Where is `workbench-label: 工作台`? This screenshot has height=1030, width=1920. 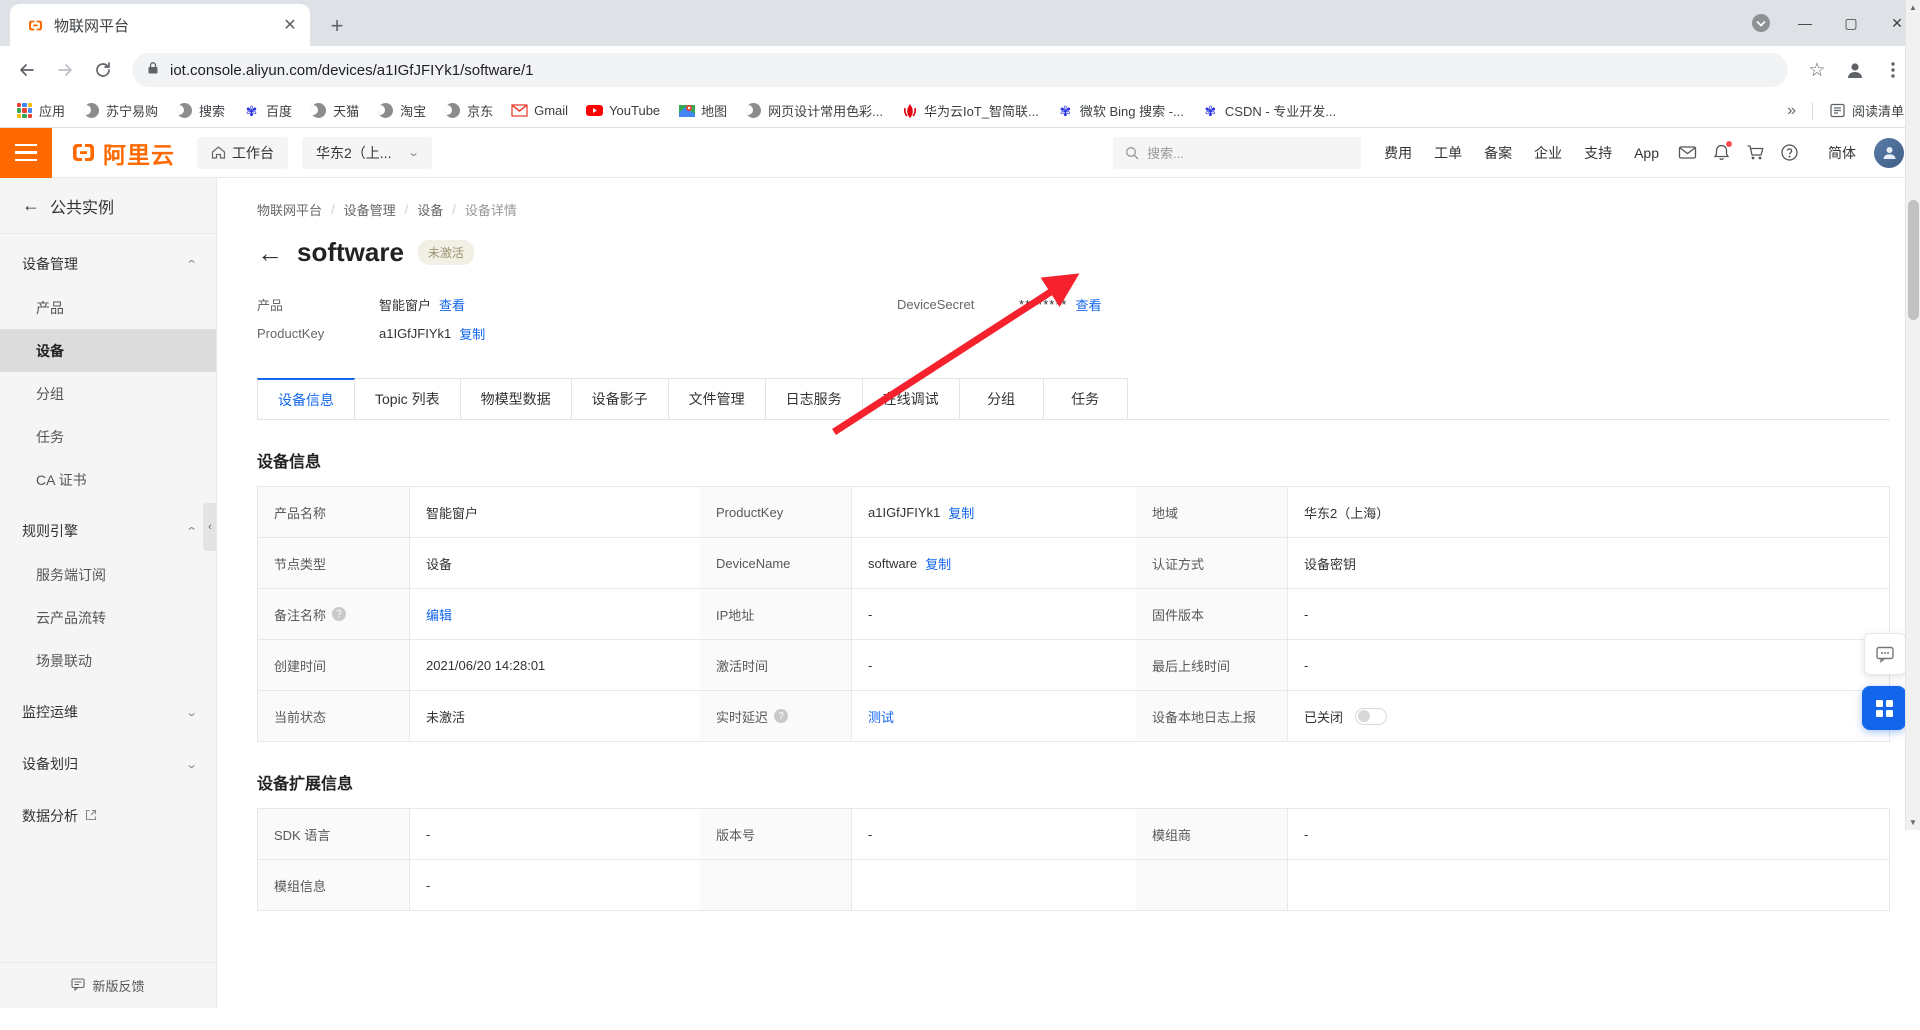 workbench-label: 工作台 is located at coordinates (253, 152).